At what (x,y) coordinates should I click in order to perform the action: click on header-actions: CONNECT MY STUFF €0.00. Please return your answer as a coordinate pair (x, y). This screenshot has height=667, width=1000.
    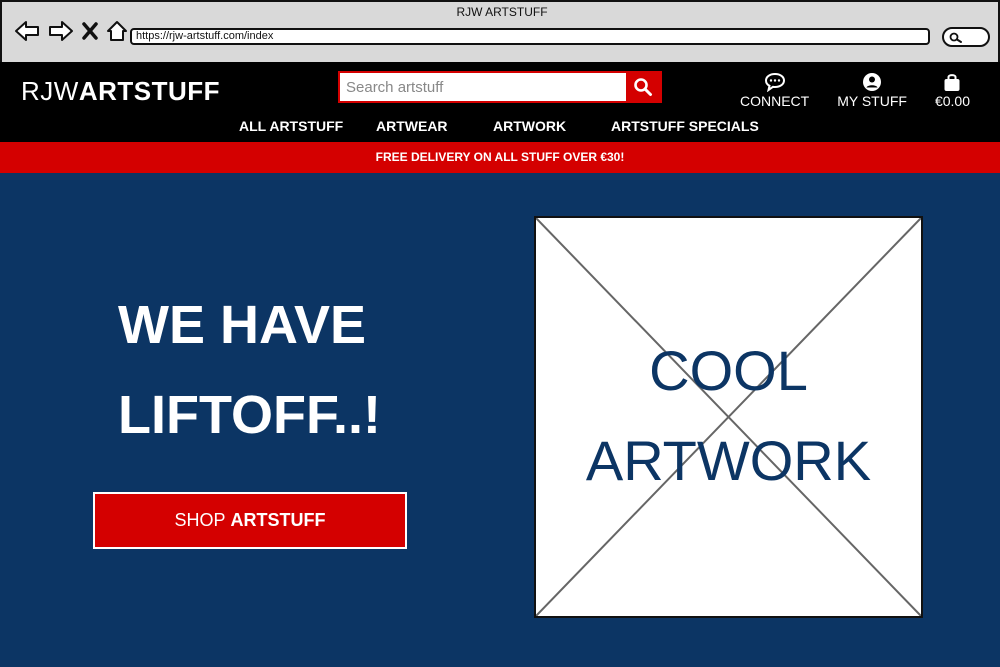
    Looking at the image, I should click on (855, 90).